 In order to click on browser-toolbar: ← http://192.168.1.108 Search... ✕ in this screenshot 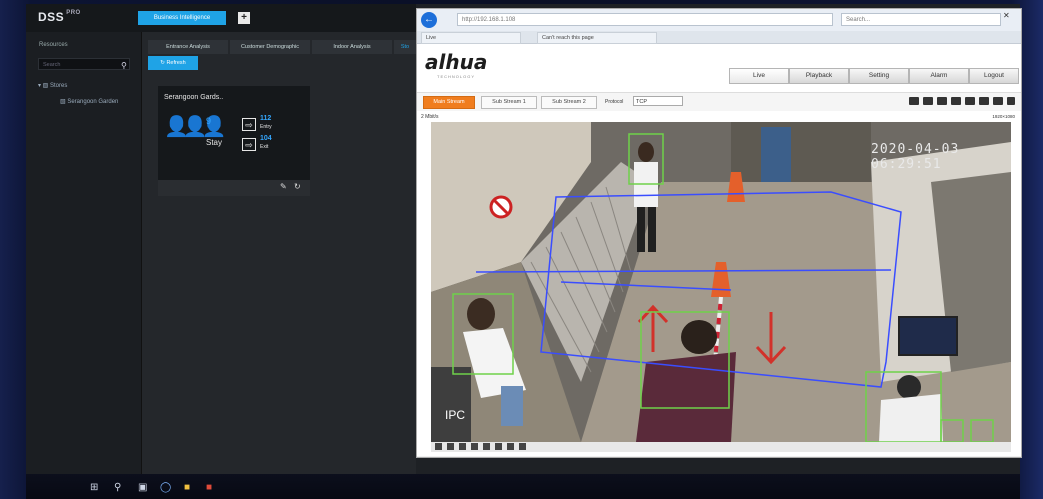, I will do `click(719, 20)`.